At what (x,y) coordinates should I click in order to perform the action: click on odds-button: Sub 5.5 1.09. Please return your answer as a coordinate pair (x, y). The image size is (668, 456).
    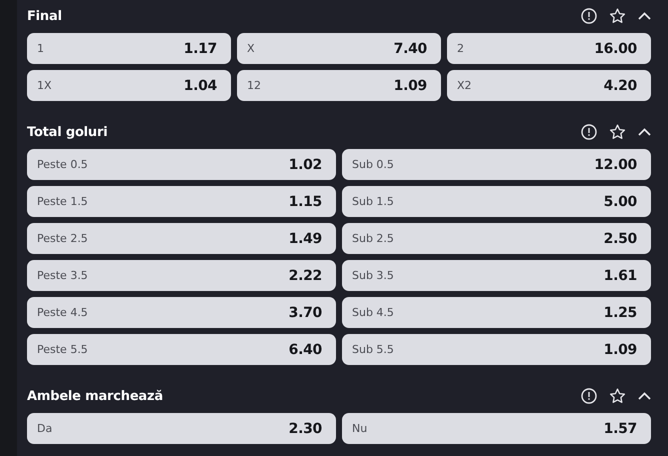
    Looking at the image, I should click on (496, 349).